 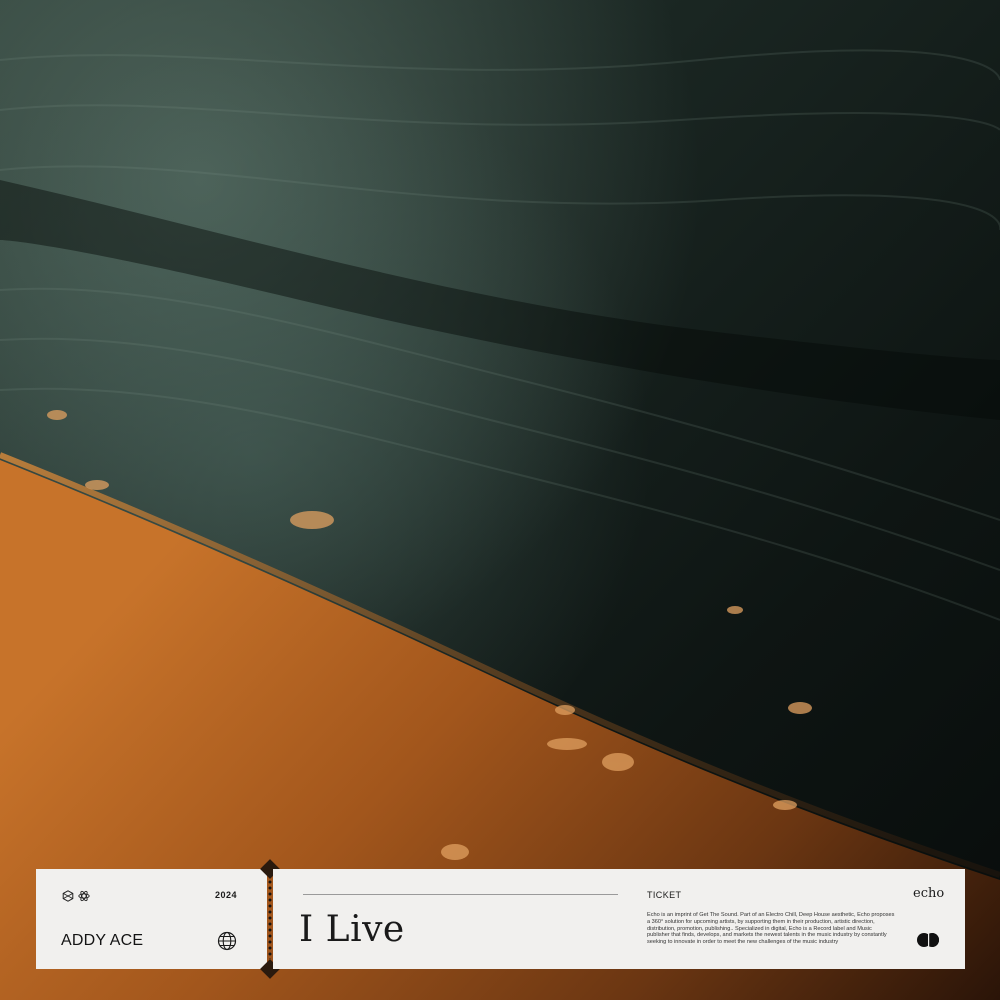 What do you see at coordinates (76, 895) in the screenshot?
I see `stub-icons` at bounding box center [76, 895].